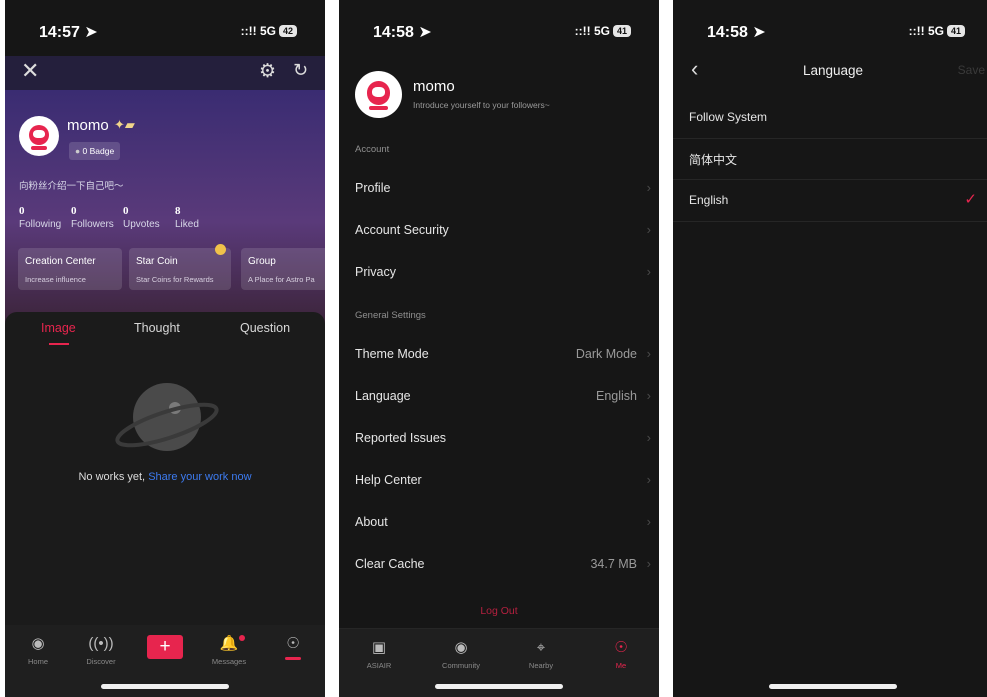  What do you see at coordinates (833, 70) in the screenshot?
I see `page-title: Language` at bounding box center [833, 70].